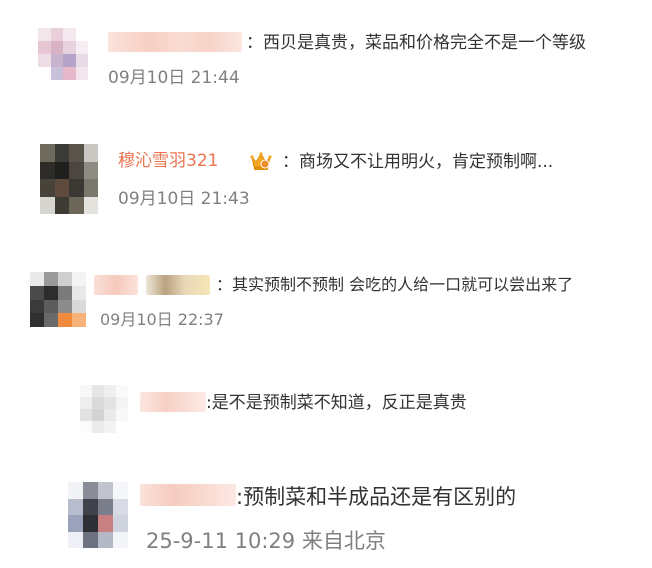  What do you see at coordinates (184, 199) in the screenshot?
I see `comment-timestamp: 09月10日 21:43` at bounding box center [184, 199].